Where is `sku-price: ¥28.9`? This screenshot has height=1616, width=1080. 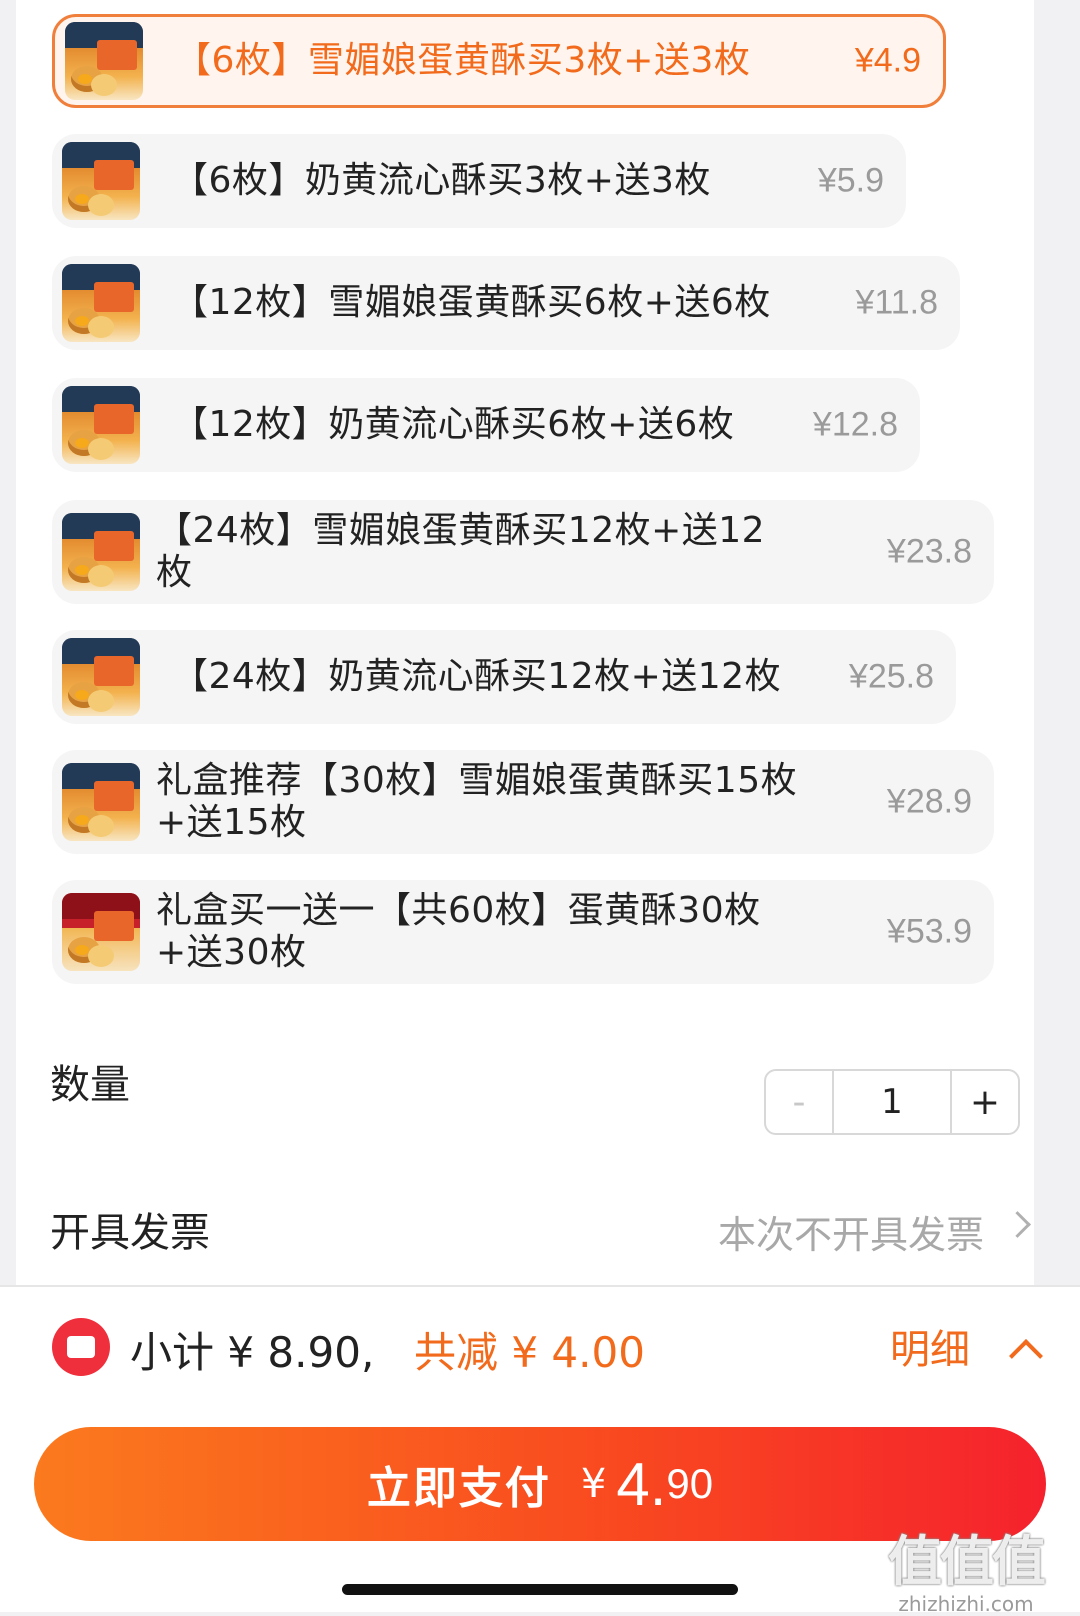
sku-price: ¥28.9 is located at coordinates (929, 801).